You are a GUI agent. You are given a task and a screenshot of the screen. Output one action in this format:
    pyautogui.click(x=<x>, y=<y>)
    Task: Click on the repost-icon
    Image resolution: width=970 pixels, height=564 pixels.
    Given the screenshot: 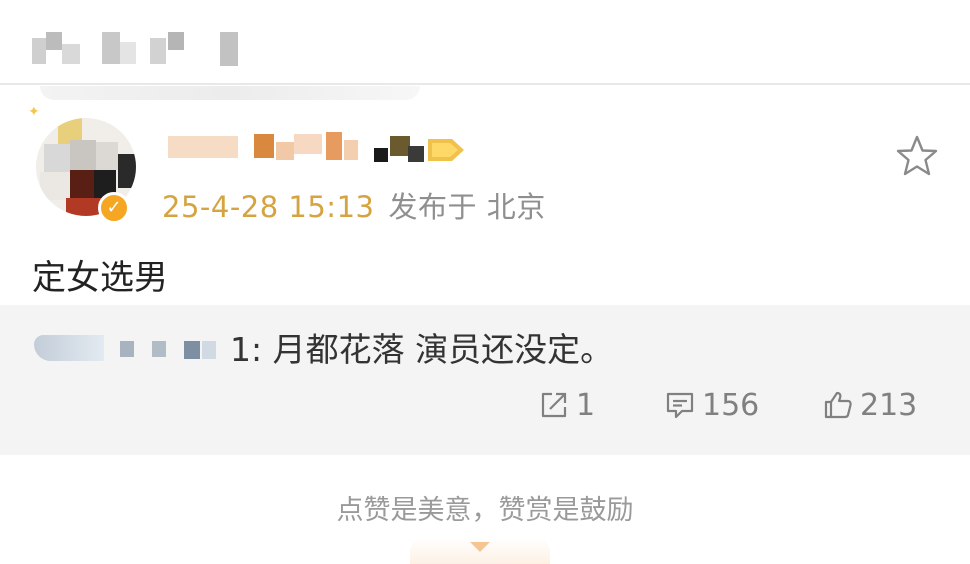 What is the action you would take?
    pyautogui.click(x=554, y=405)
    